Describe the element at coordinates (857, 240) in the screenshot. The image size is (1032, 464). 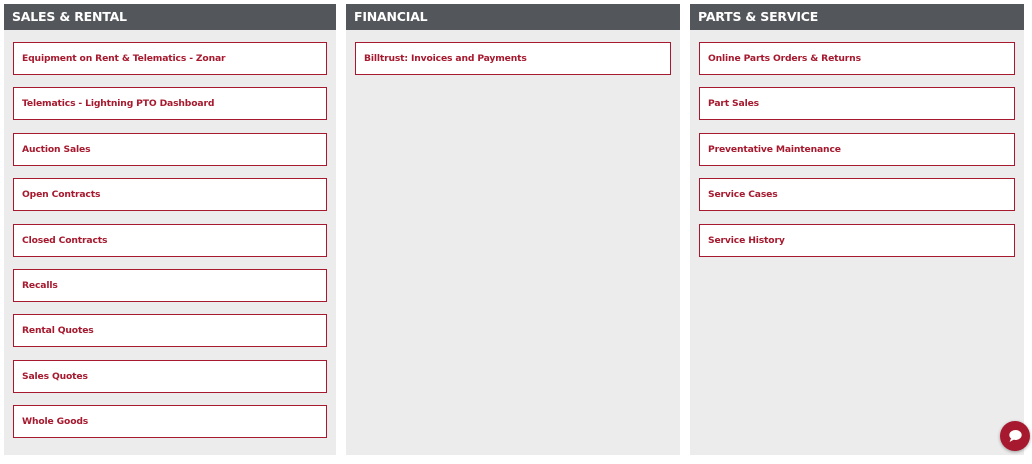
I see `link-service-history: Service History` at that location.